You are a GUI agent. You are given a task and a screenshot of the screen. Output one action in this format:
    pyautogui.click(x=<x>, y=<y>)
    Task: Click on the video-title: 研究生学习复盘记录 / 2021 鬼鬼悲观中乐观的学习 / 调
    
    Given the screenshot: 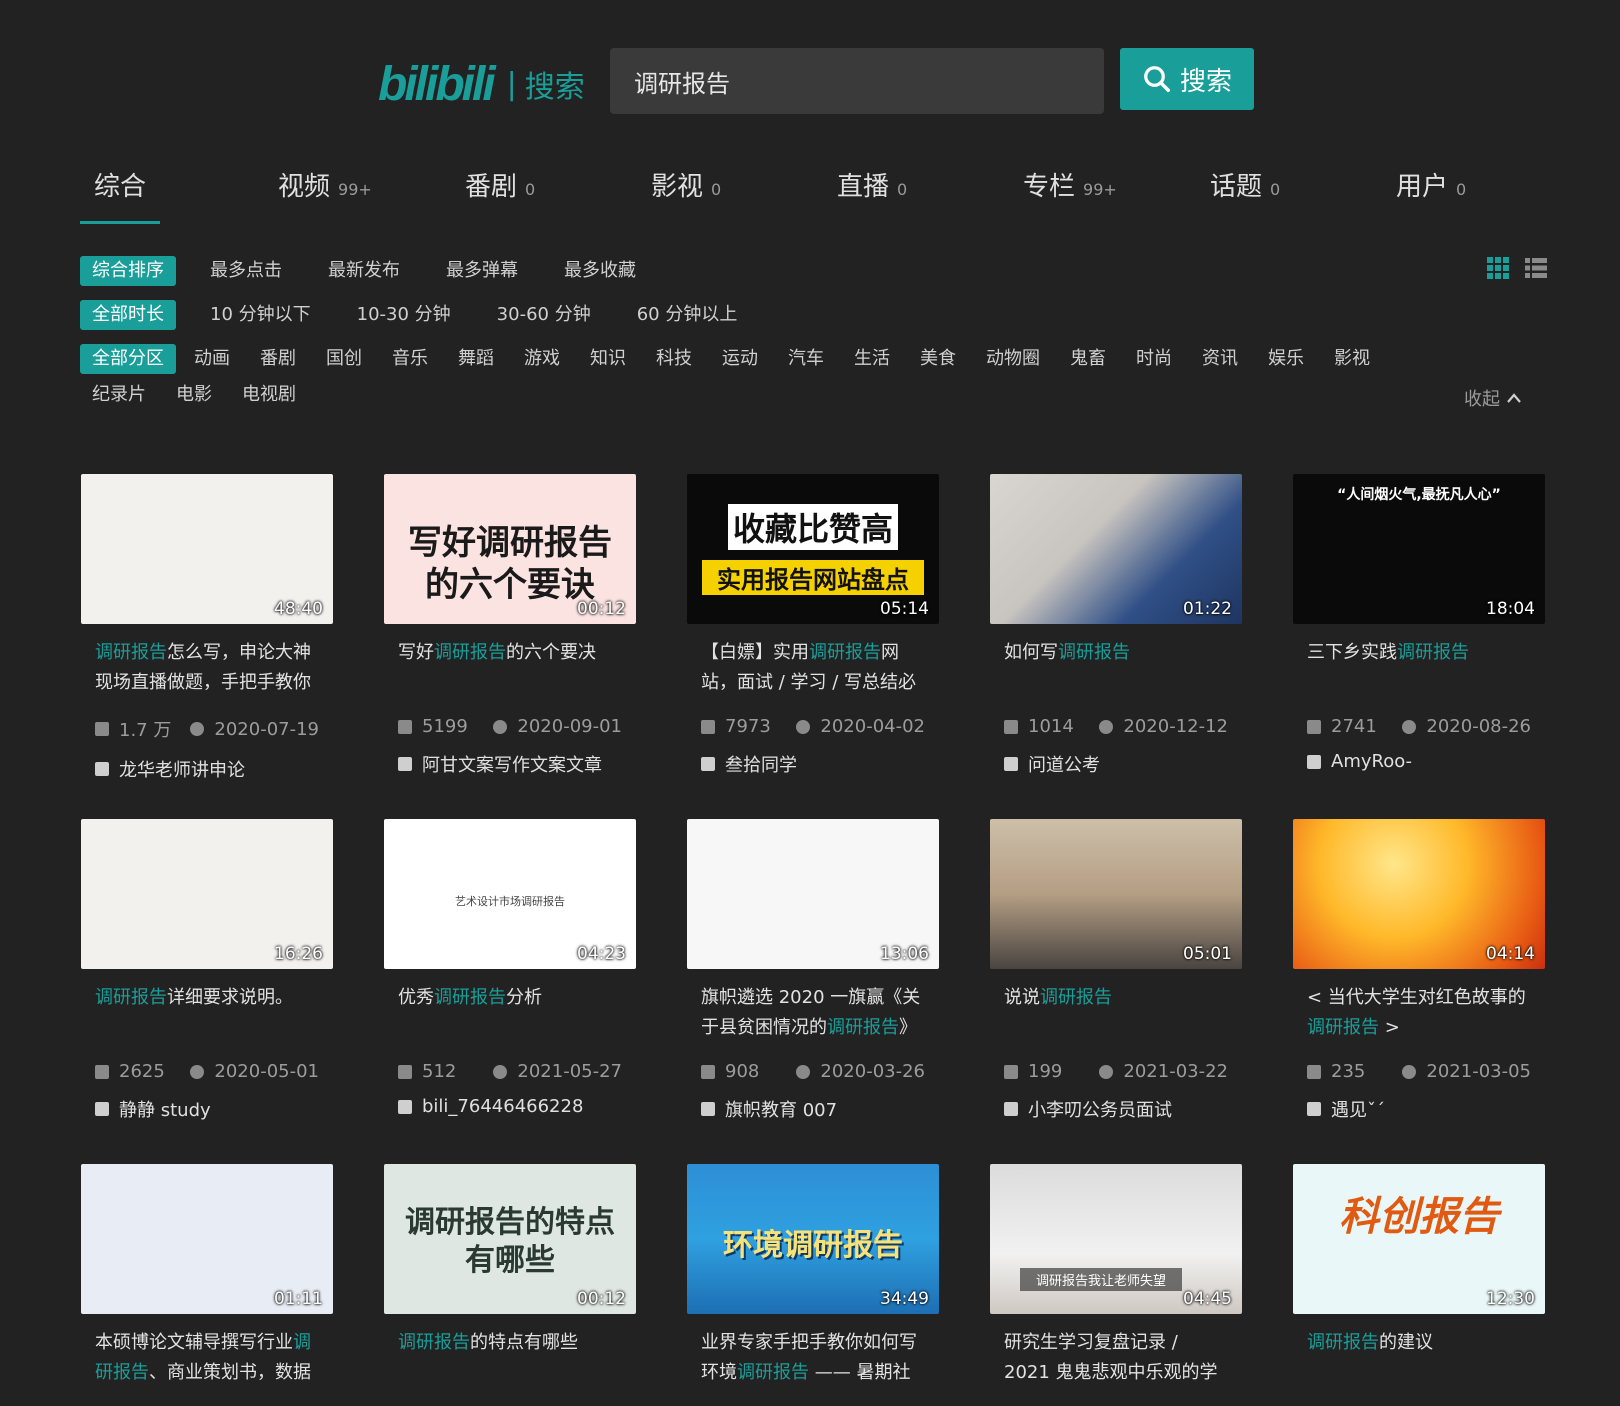 What is the action you would take?
    pyautogui.click(x=1116, y=1358)
    